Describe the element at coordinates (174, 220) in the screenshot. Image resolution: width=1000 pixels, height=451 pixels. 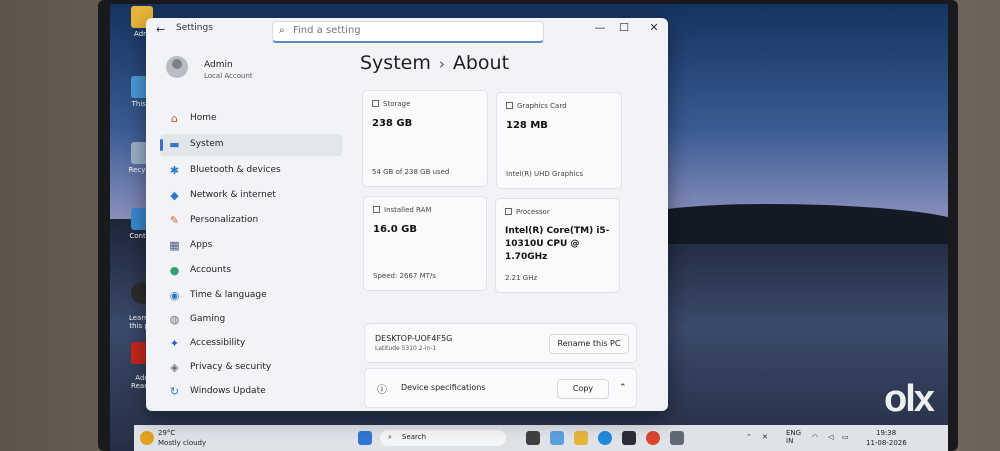
I see `brush-icon: ✎` at that location.